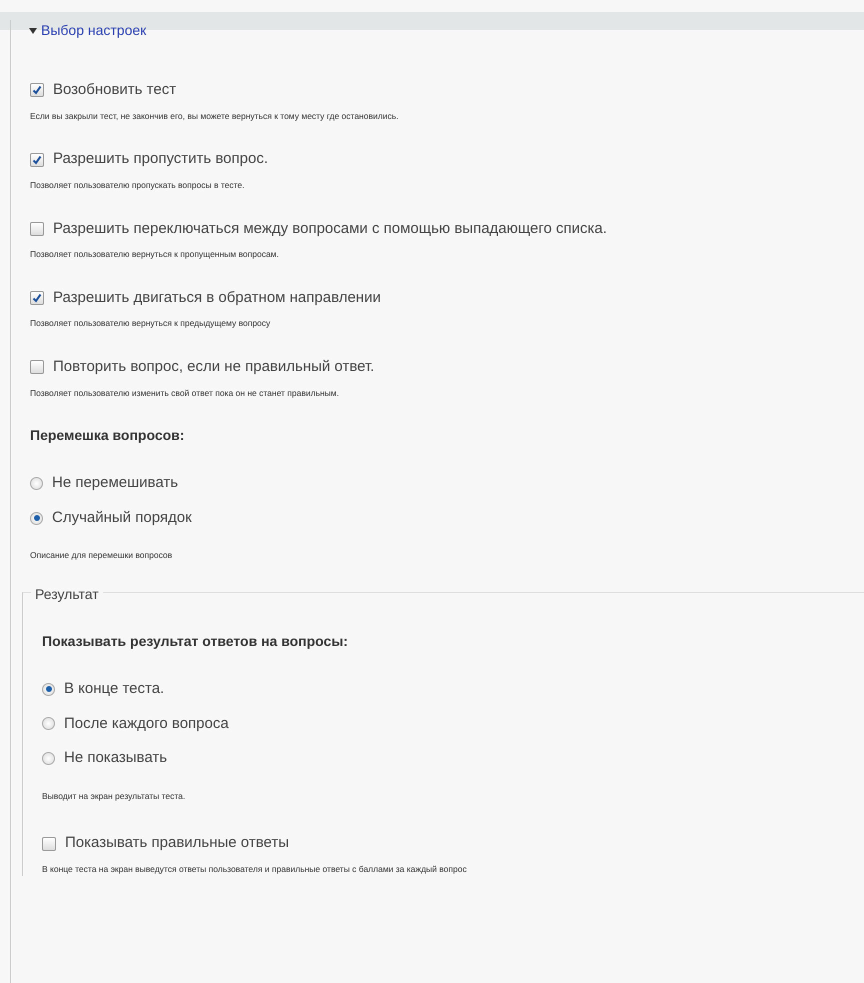 The width and height of the screenshot is (864, 983). I want to click on group-title: Перемешка вопросов:, so click(108, 436).